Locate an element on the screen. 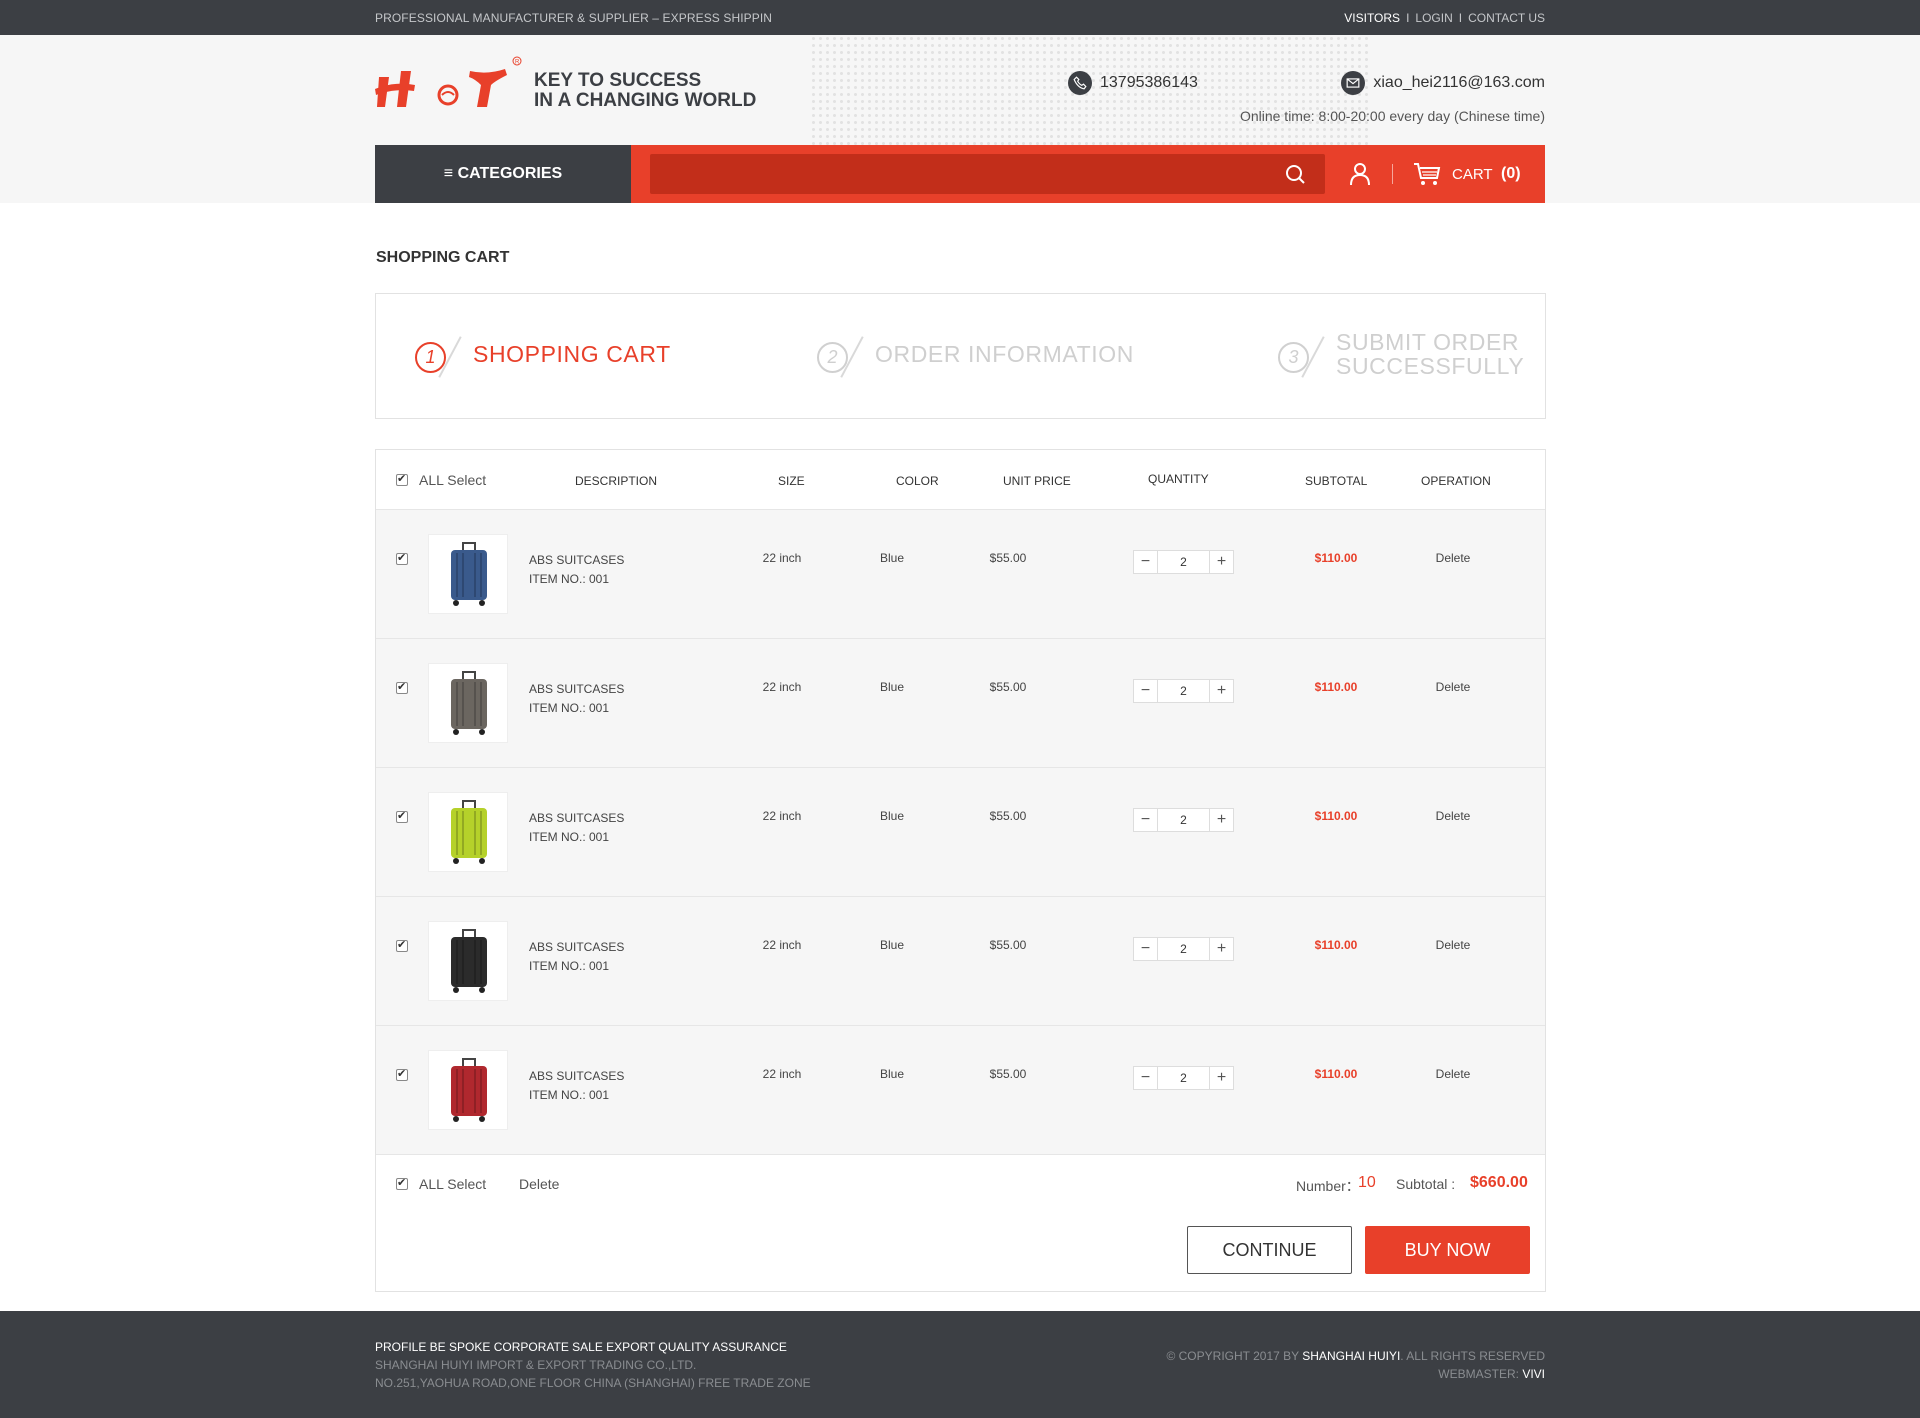 The width and height of the screenshot is (1920, 1418). phone-contact: 13795386143 is located at coordinates (1133, 83).